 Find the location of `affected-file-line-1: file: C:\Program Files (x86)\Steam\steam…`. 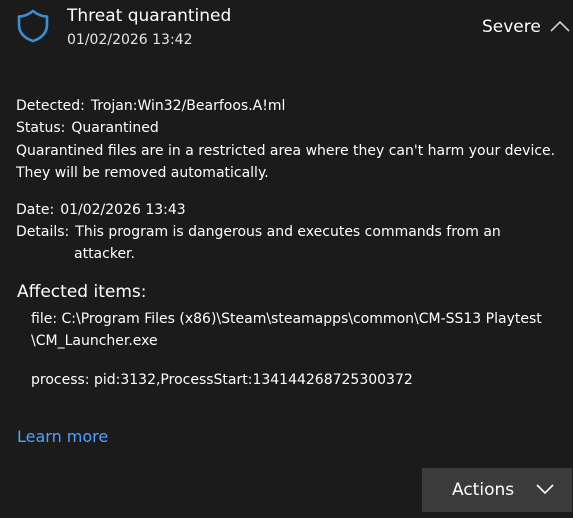

affected-file-line-1: file: C:\Program Files (x86)\Steam\steam… is located at coordinates (286, 319).